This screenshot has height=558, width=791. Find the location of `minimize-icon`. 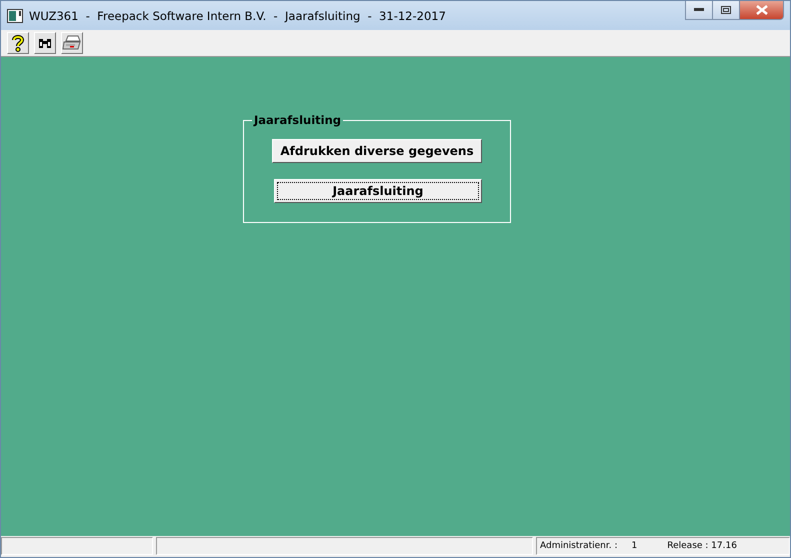

minimize-icon is located at coordinates (699, 10).